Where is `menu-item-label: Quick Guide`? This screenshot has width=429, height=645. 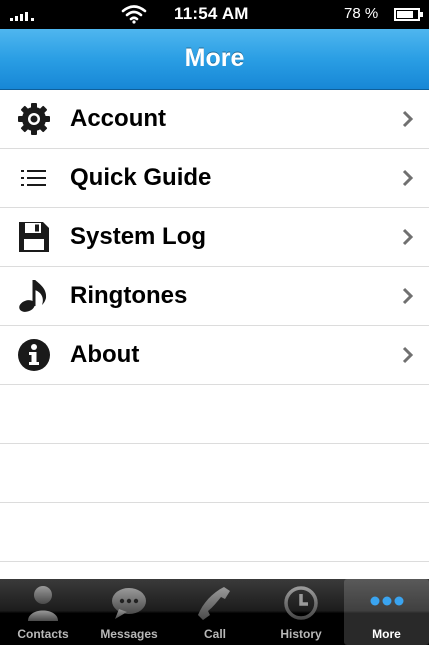 menu-item-label: Quick Guide is located at coordinates (141, 177).